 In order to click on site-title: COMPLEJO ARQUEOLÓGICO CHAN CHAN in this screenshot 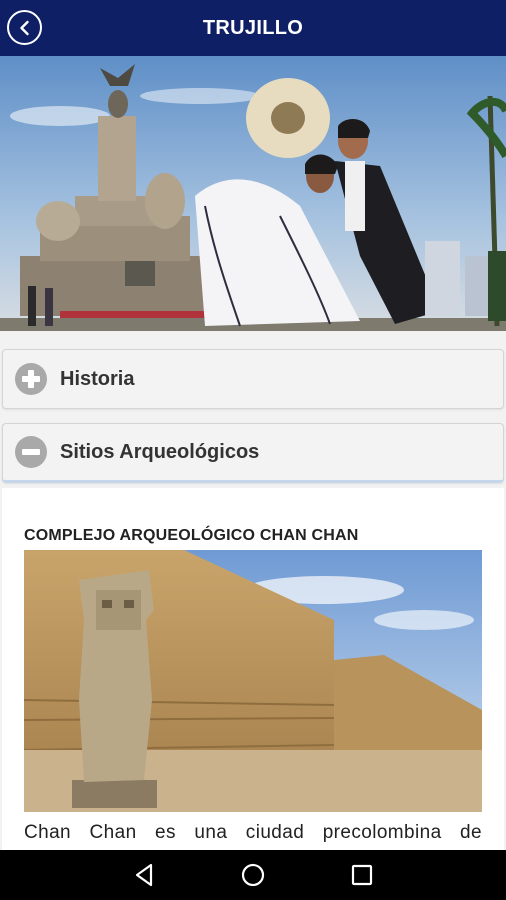, I will do `click(191, 535)`.